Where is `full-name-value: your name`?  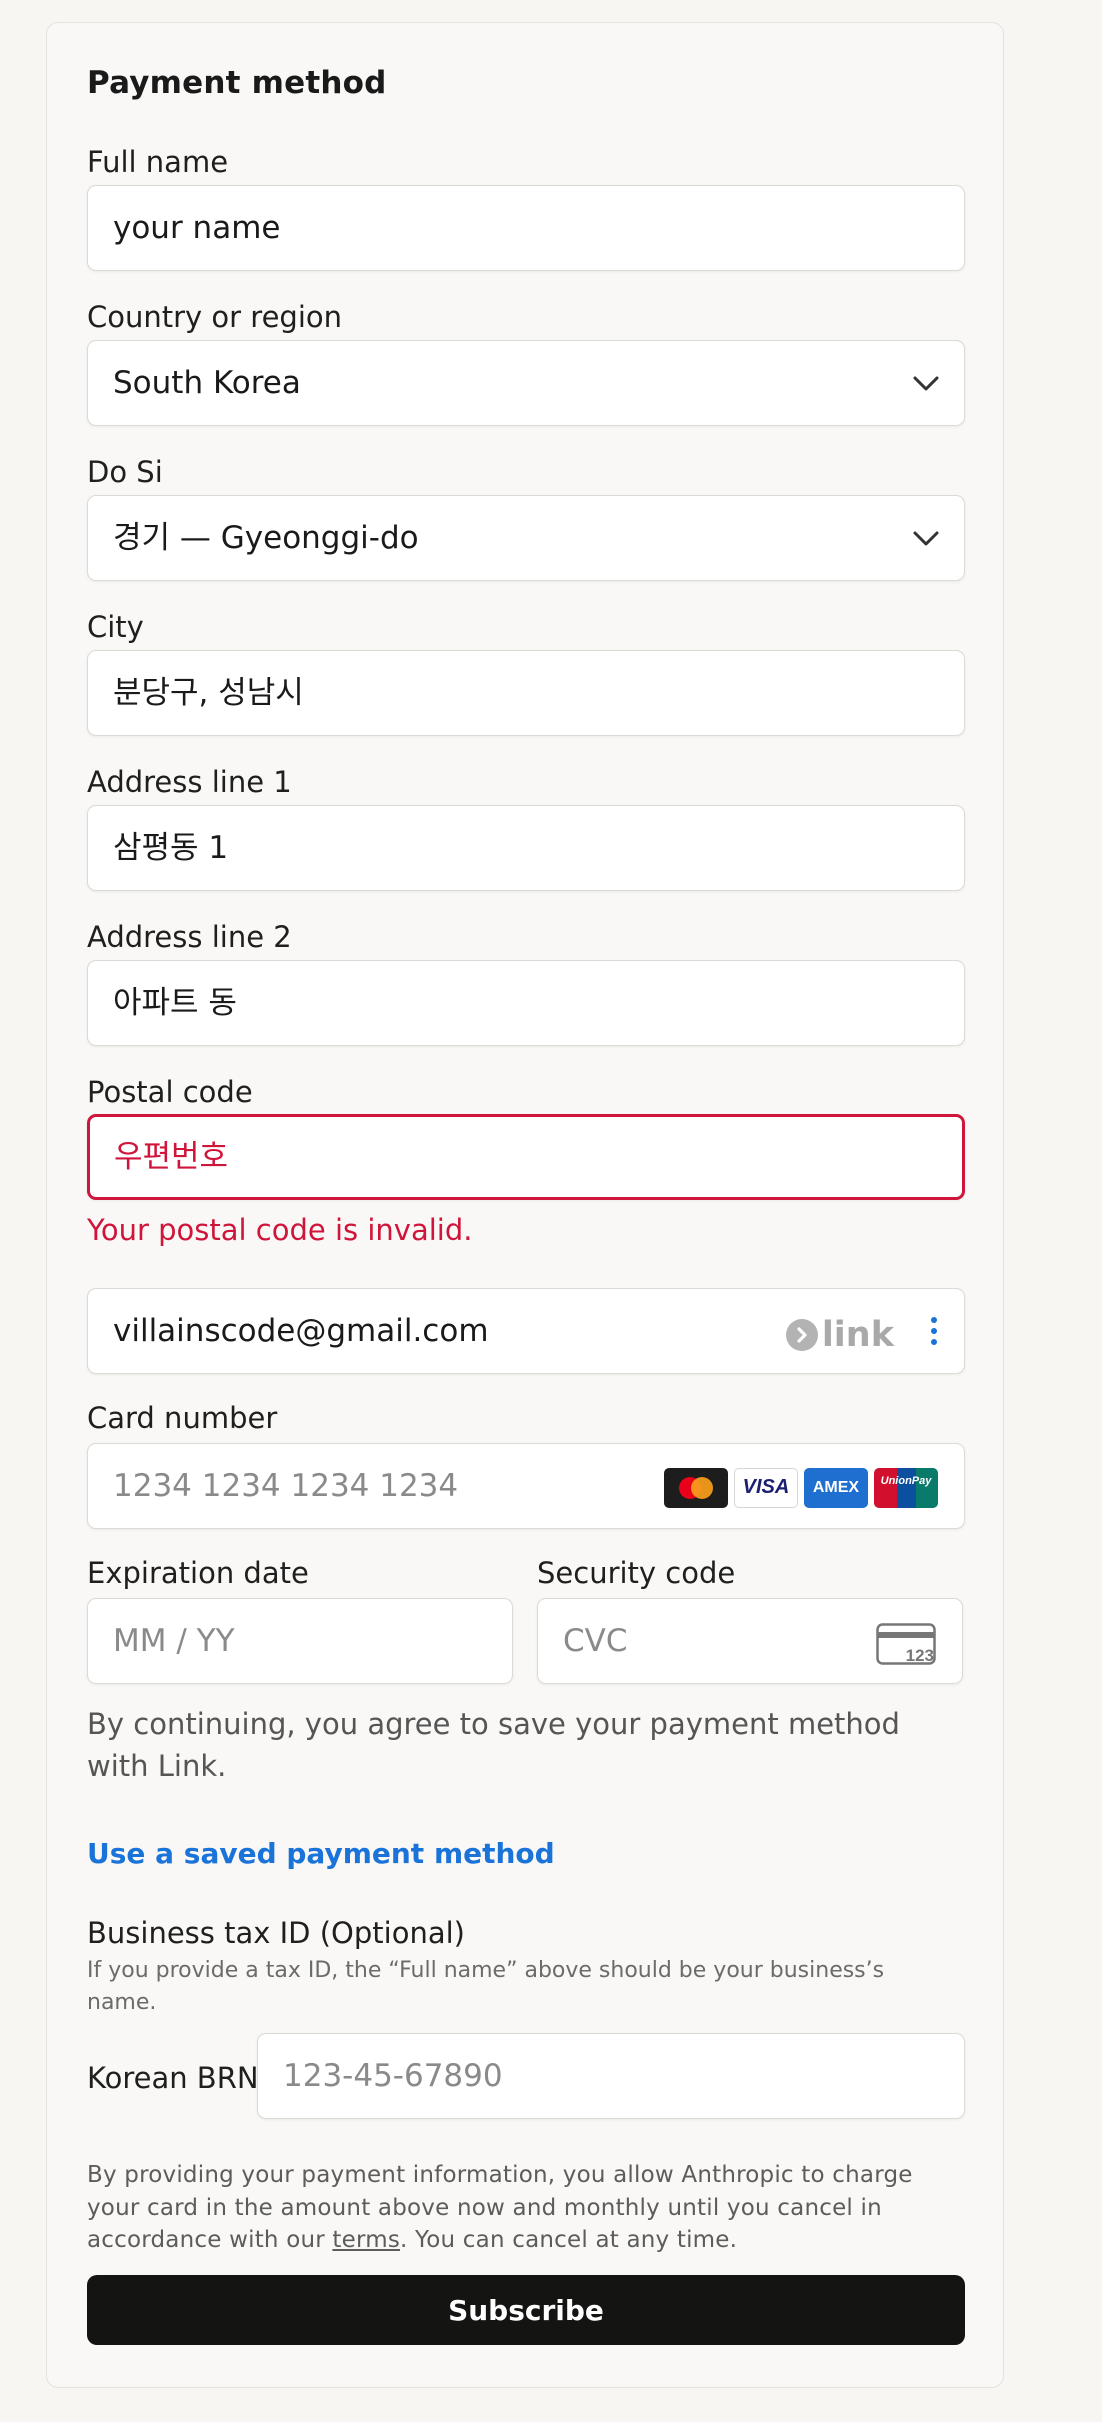
full-name-value: your name is located at coordinates (197, 228).